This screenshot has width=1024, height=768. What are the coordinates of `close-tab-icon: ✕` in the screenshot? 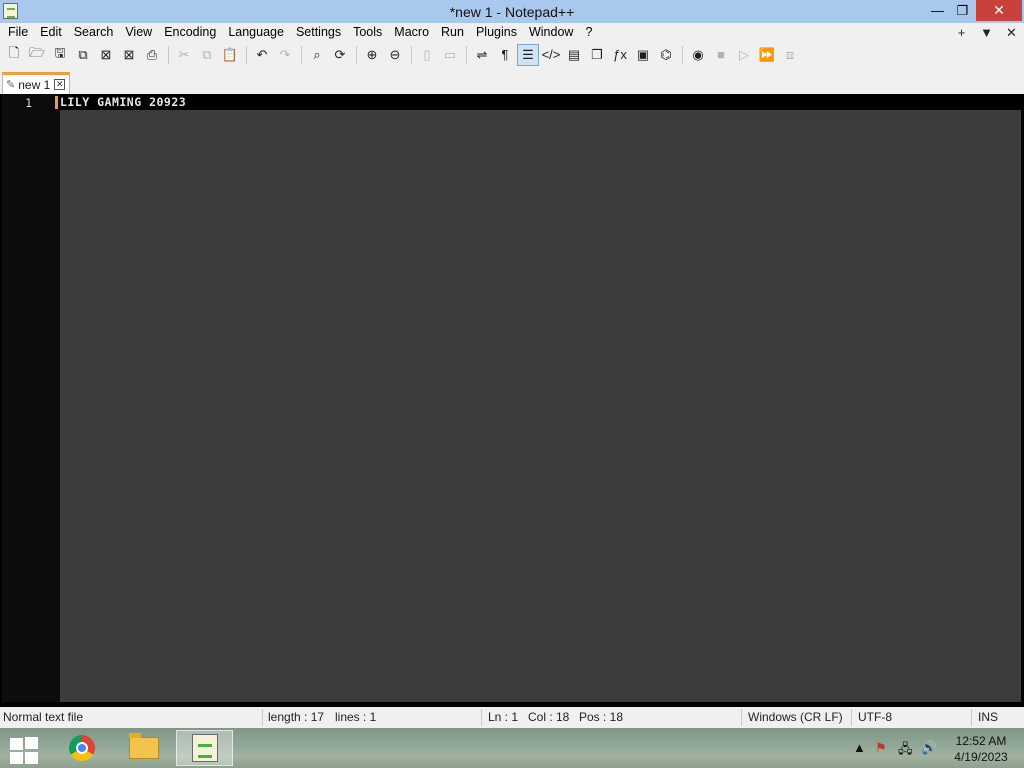 It's located at (1011, 33).